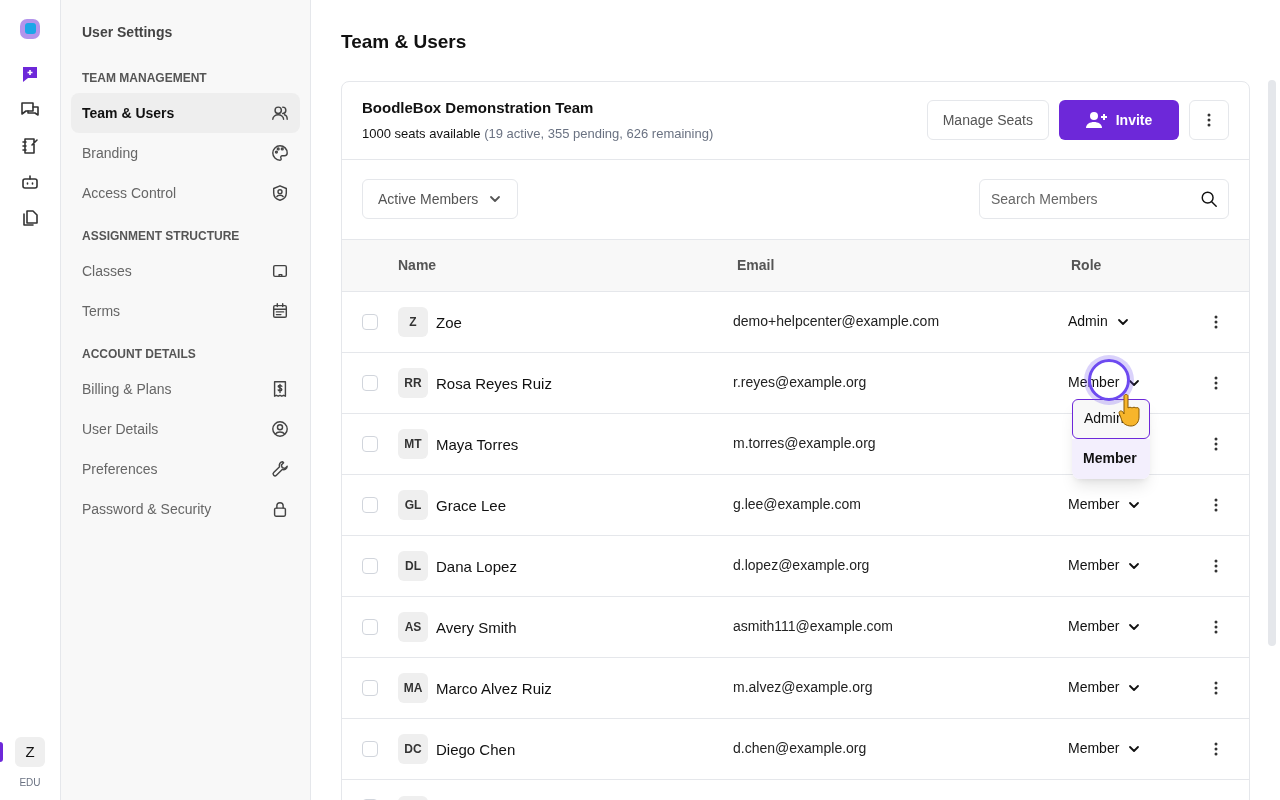 The height and width of the screenshot is (800, 1280). What do you see at coordinates (161, 236) in the screenshot?
I see `section-heading: ASSIGNMENT STRUCTURE` at bounding box center [161, 236].